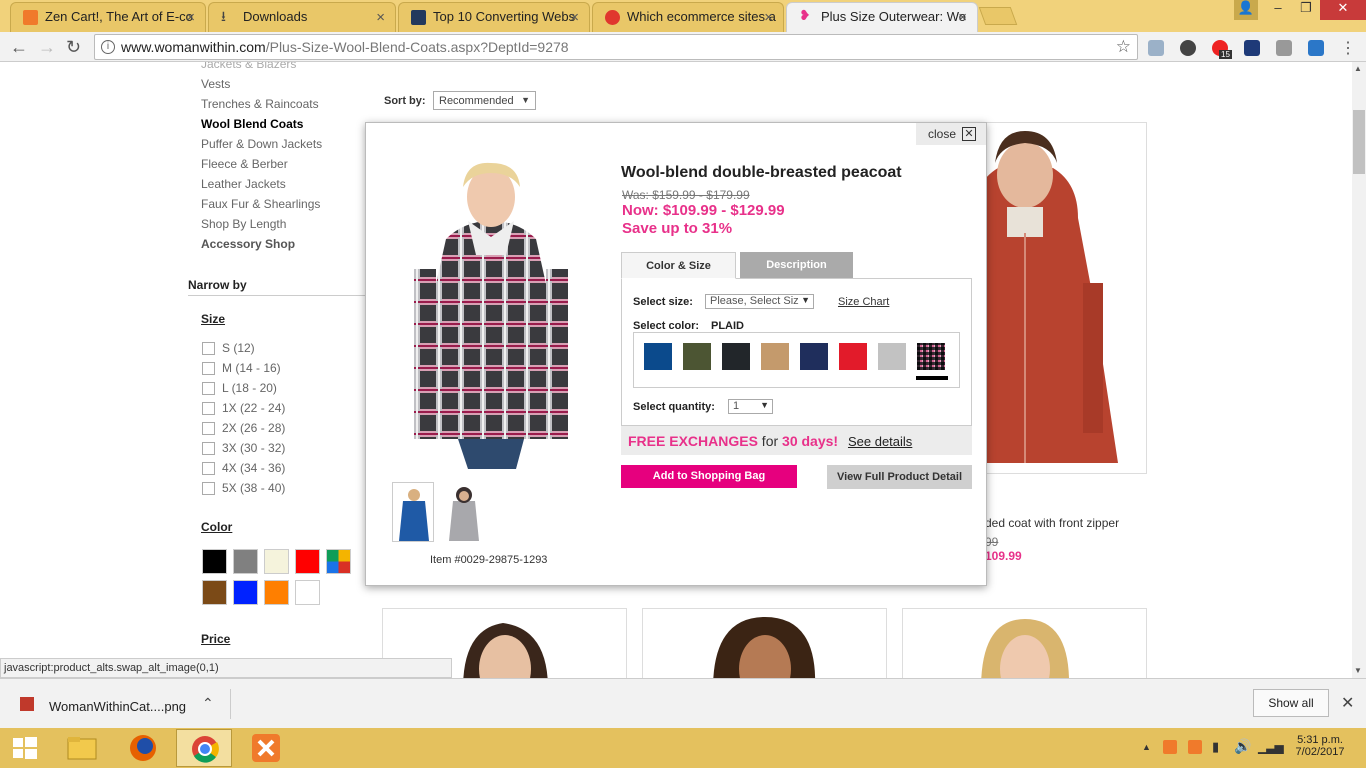 The height and width of the screenshot is (768, 1366). What do you see at coordinates (243, 224) in the screenshot?
I see `sidebar-link-length: Shop By Length` at bounding box center [243, 224].